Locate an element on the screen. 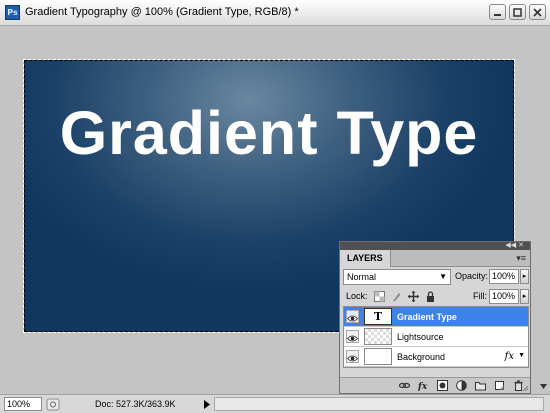 The image size is (550, 413). tab-layers: LAYERS is located at coordinates (365, 258).